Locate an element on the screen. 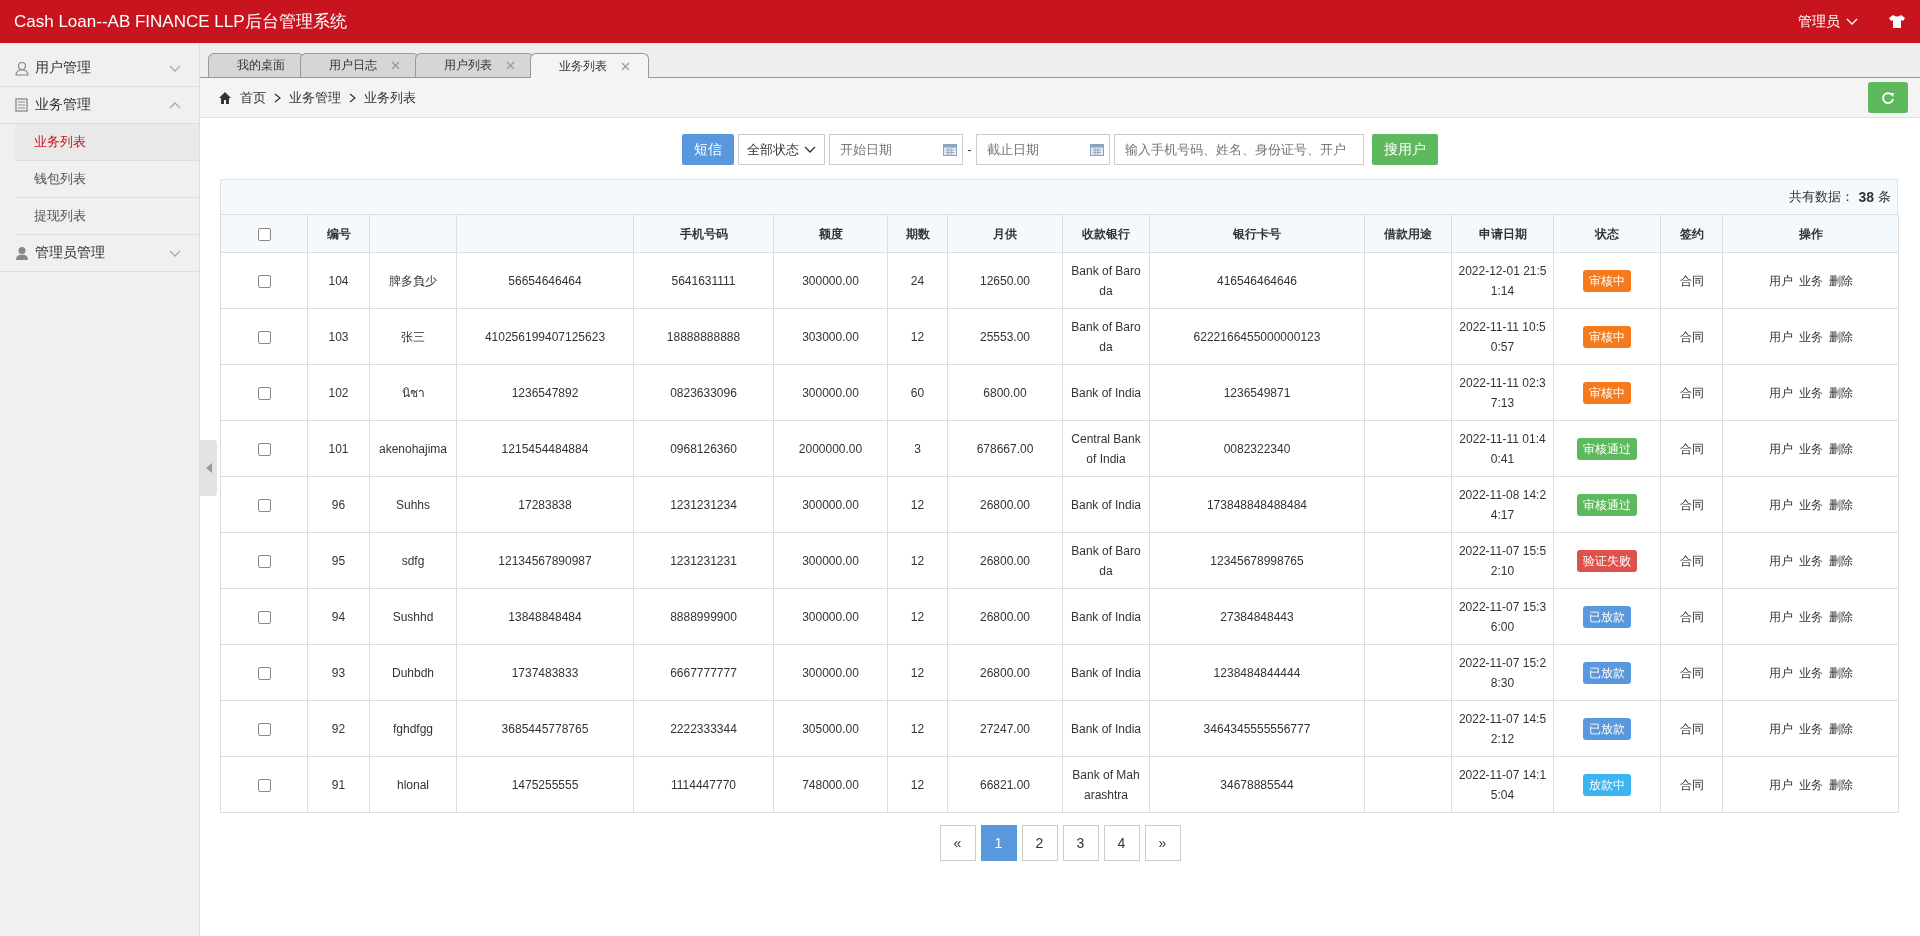 The height and width of the screenshot is (936, 1920). previous-page-button: « is located at coordinates (957, 843).